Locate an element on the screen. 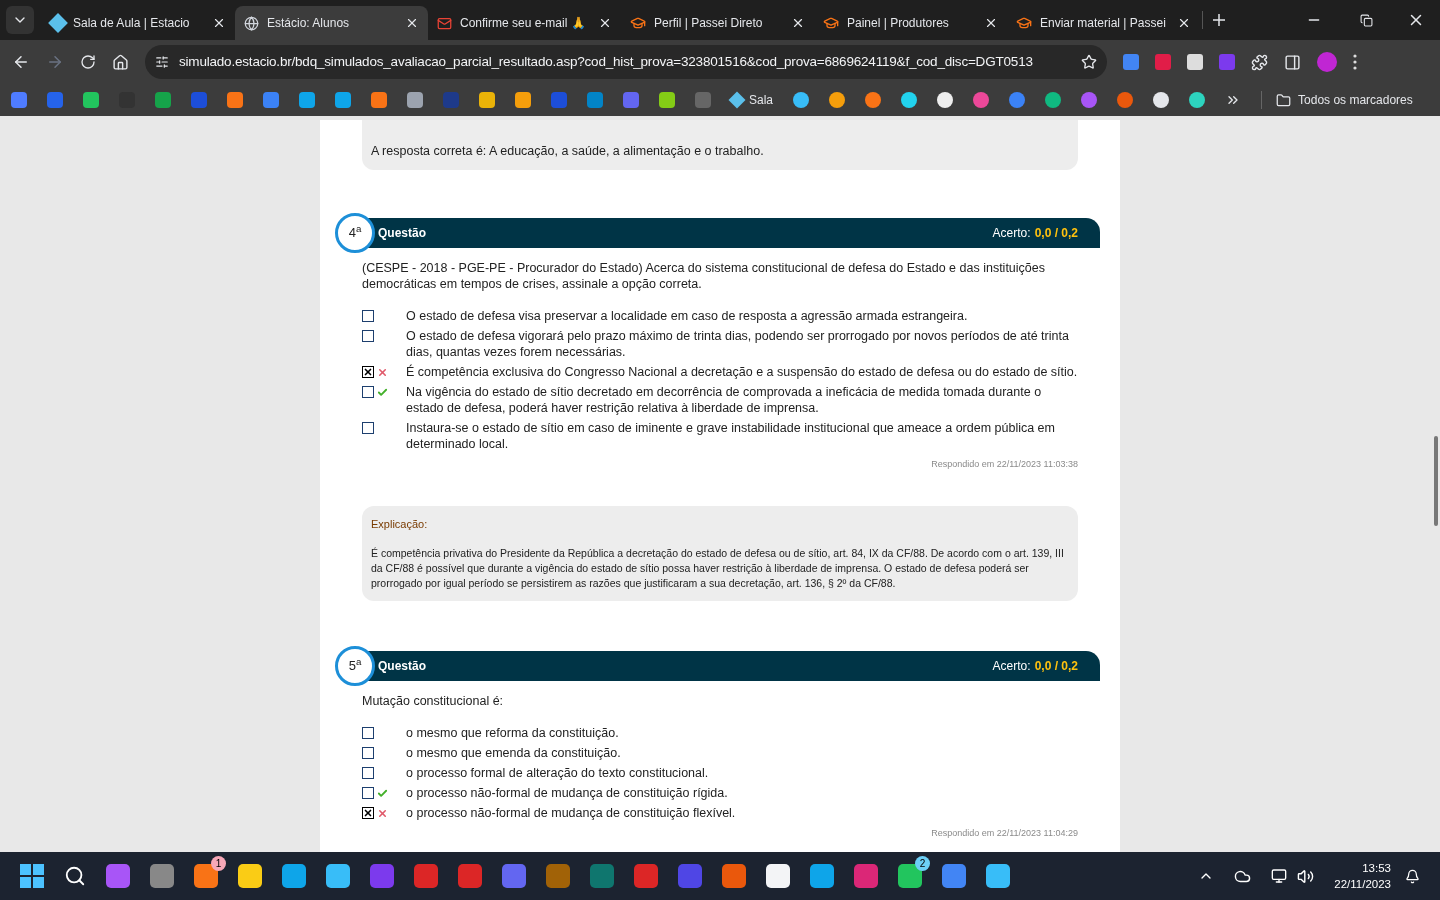 The width and height of the screenshot is (1440, 900). explanation-text: É competência privativa do Presidente da República a decretação do estado de defesa ou de sítio, art. 84, IX da CF/88. De acordo com o art. 139, III da CF/88 é possível que durante a vigência do estado de sítio possa haver restrição à liberdade de imprensa. O estado de defesa poderá ser prorrogado por igual período se persistirem as razões que justificaram a sua decretação, art. 136, § 2º da CF/88. is located at coordinates (718, 568).